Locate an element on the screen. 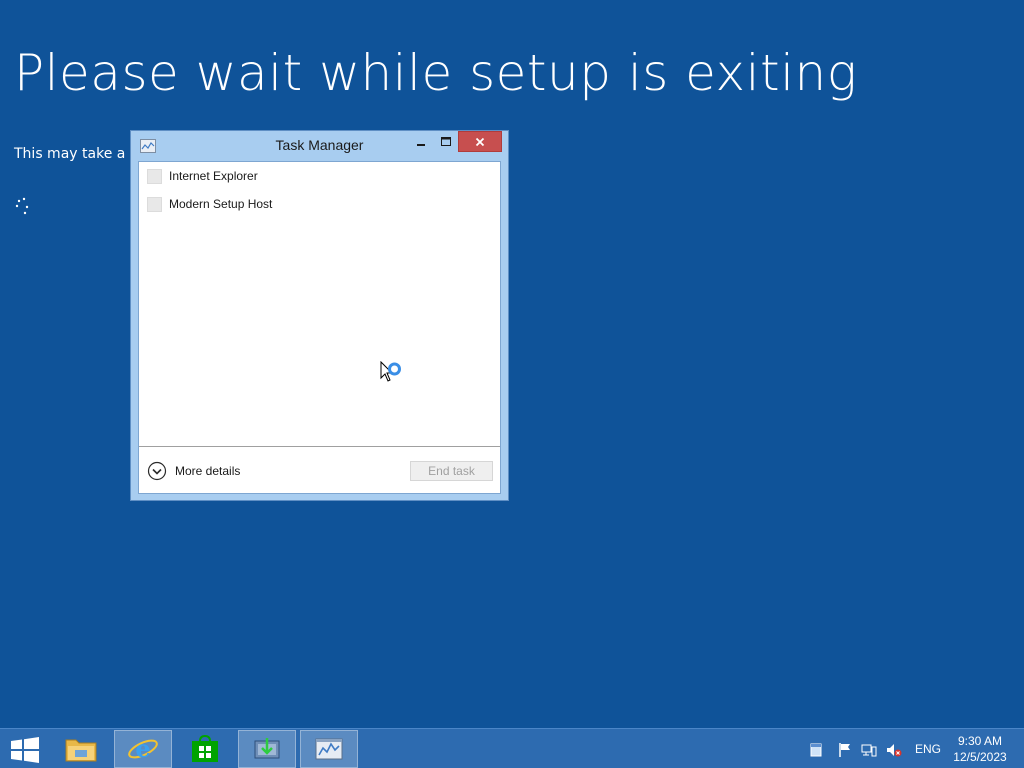  taskbar-internet-explorer: e is located at coordinates (143, 749).